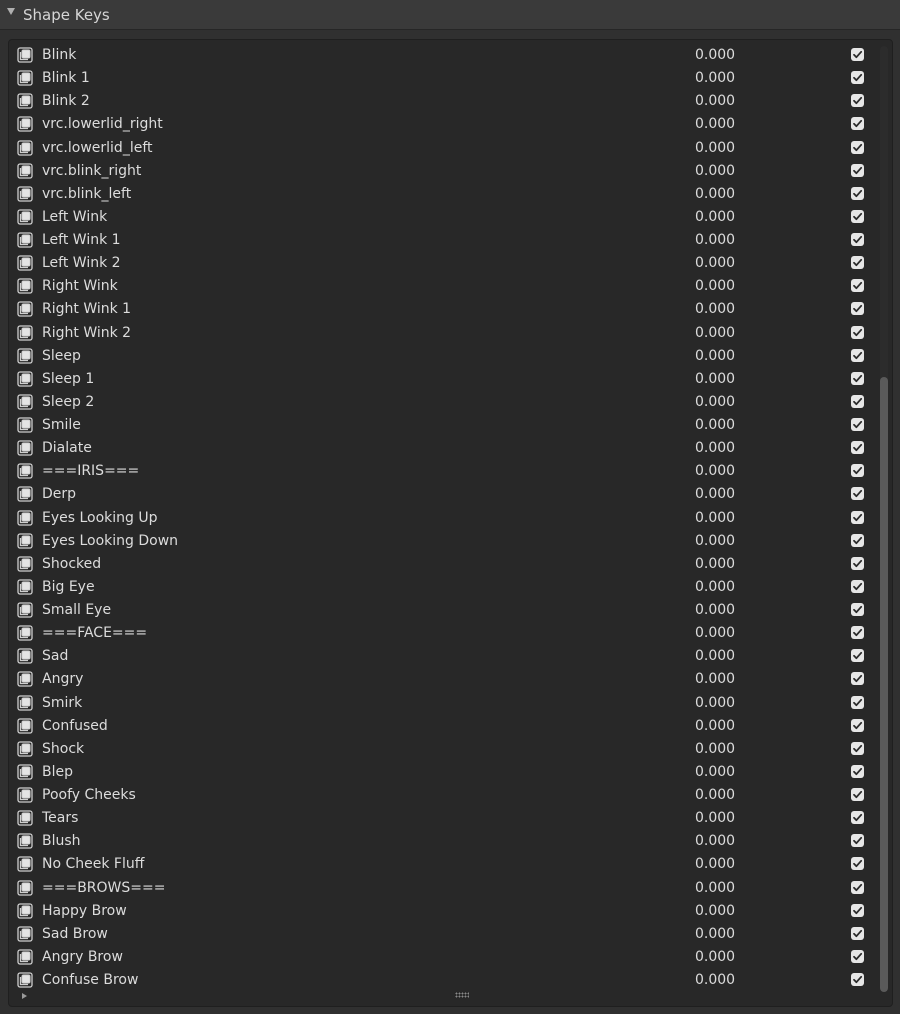 This screenshot has width=900, height=1014. Describe the element at coordinates (462, 995) in the screenshot. I see `resize-grip-icon` at that location.